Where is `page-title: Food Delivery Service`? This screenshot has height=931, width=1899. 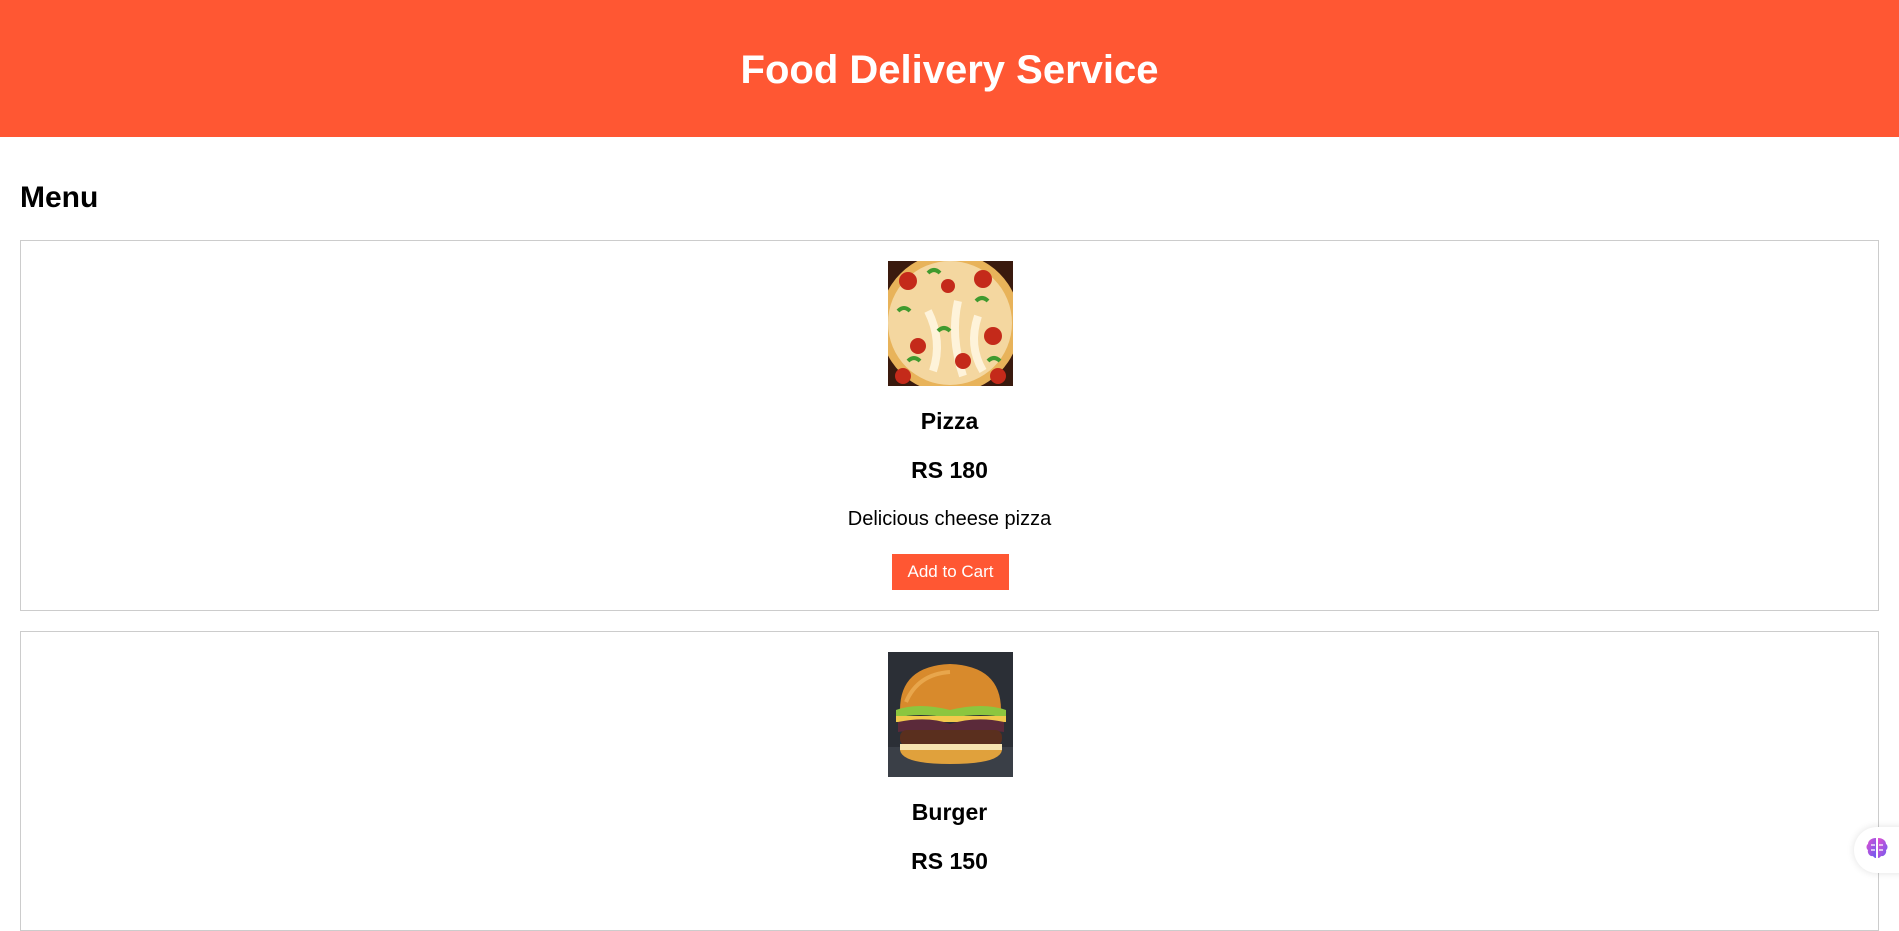 page-title: Food Delivery Service is located at coordinates (949, 69).